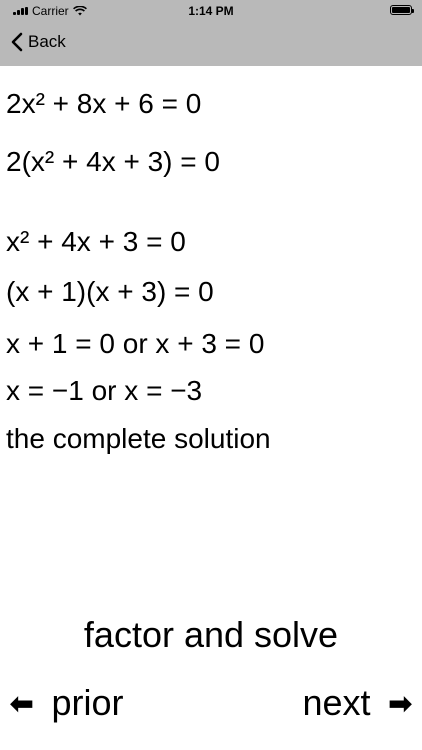 Image resolution: width=422 pixels, height=750 pixels. Describe the element at coordinates (87, 702) in the screenshot. I see `prior-label: prior` at that location.